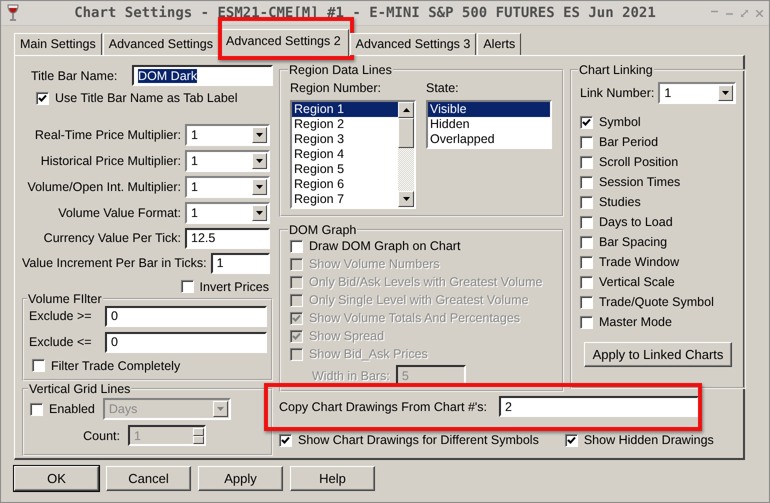  I want to click on checkbox-label: Filter Trade Completely, so click(115, 365).